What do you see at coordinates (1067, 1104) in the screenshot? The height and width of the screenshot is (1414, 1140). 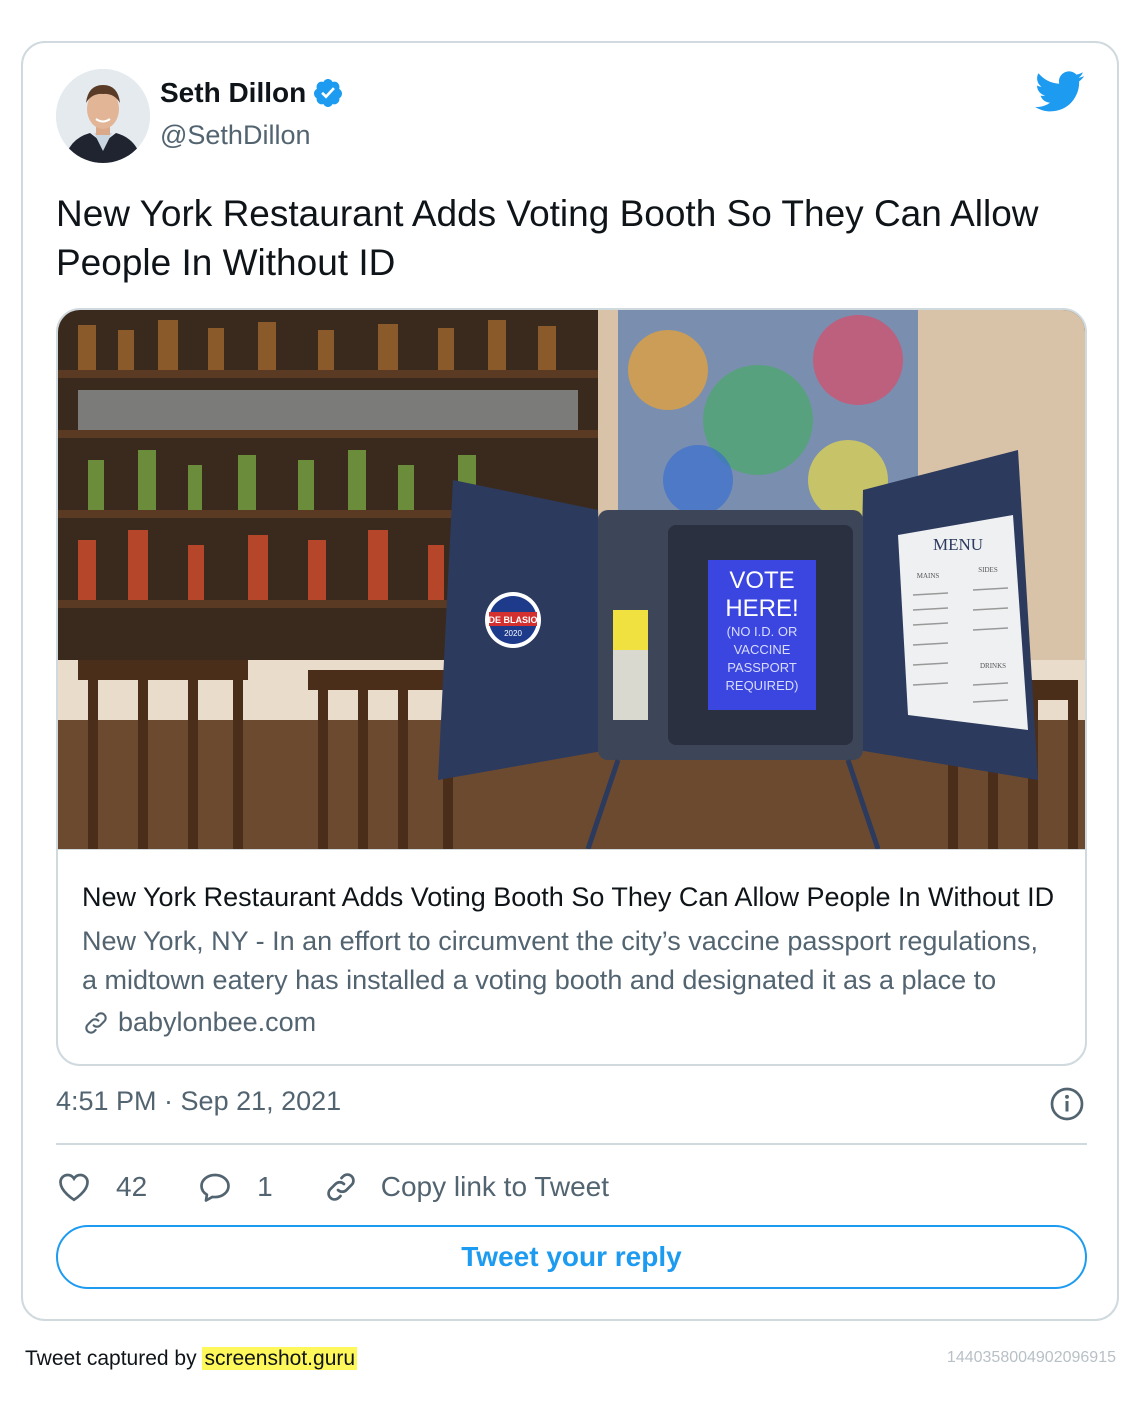 I see `info-icon` at bounding box center [1067, 1104].